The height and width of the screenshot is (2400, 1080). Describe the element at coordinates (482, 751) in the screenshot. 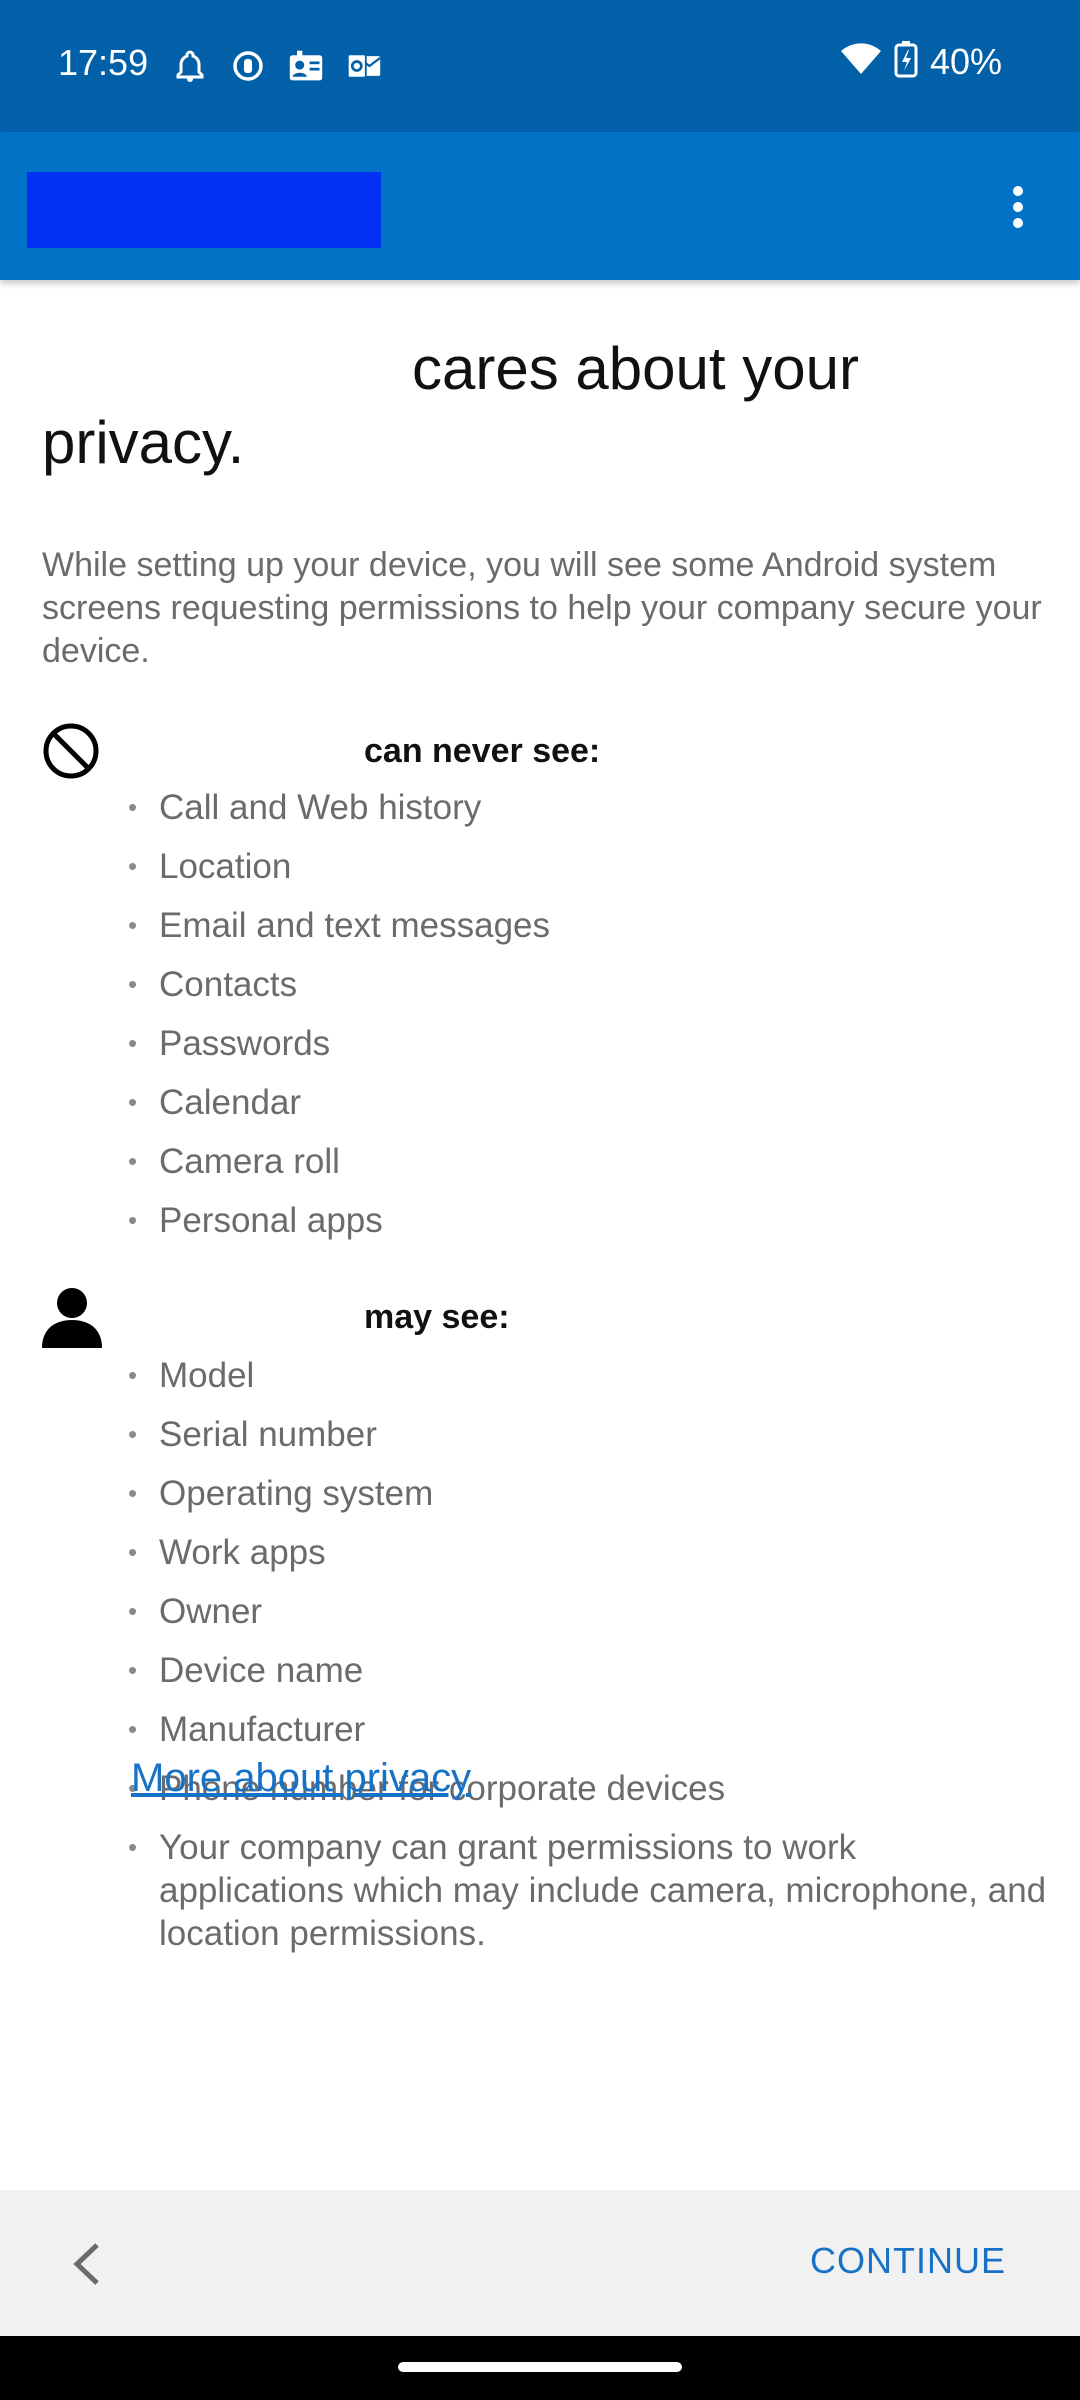

I see `never-see-heading: can never see:` at that location.